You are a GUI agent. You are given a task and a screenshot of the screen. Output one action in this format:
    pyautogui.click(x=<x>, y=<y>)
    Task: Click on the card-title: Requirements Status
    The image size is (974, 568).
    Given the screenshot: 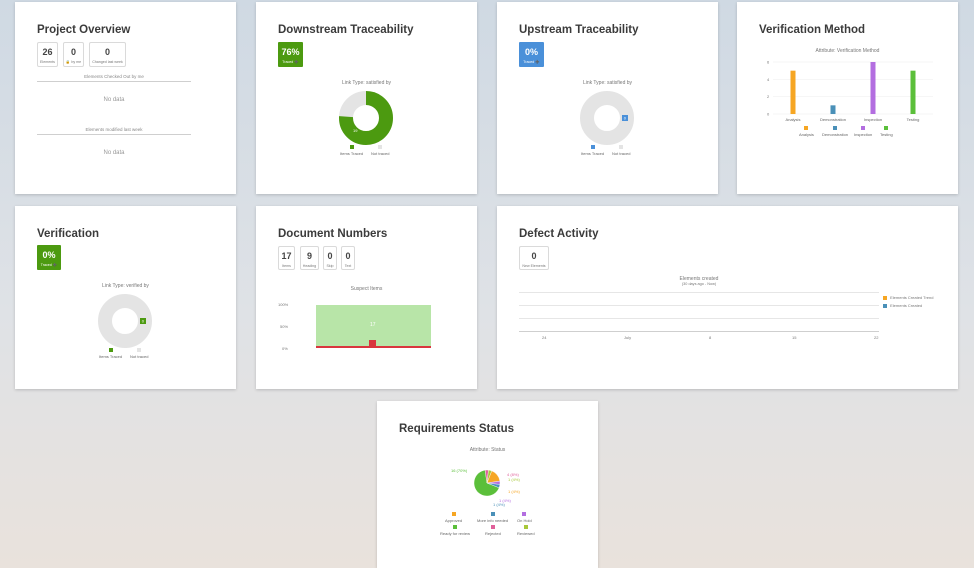 What is the action you would take?
    pyautogui.click(x=457, y=429)
    